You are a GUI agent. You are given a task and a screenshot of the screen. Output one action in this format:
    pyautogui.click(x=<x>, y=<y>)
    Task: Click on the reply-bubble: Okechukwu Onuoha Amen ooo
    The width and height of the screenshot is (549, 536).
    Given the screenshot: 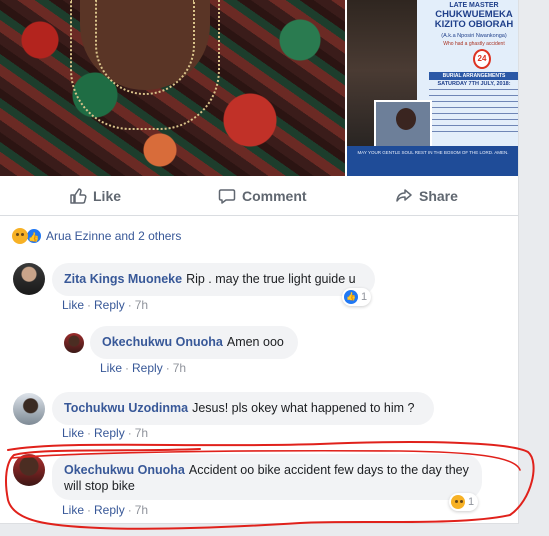 What is the action you would take?
    pyautogui.click(x=194, y=342)
    